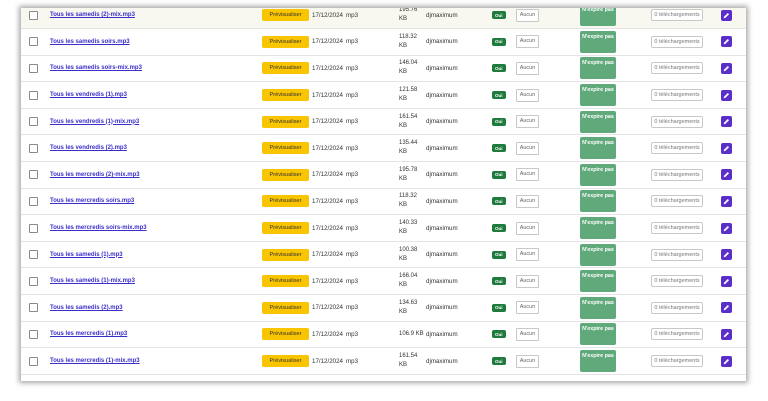  I want to click on file-name-link: Tous les samedis (1).mp3, so click(86, 255).